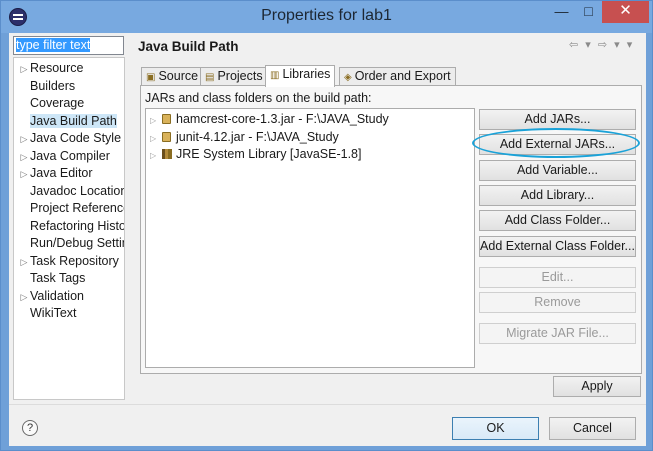 The width and height of the screenshot is (653, 451). What do you see at coordinates (69, 191) in the screenshot?
I see `tree-item-javadoc-location: Javadoc Location` at bounding box center [69, 191].